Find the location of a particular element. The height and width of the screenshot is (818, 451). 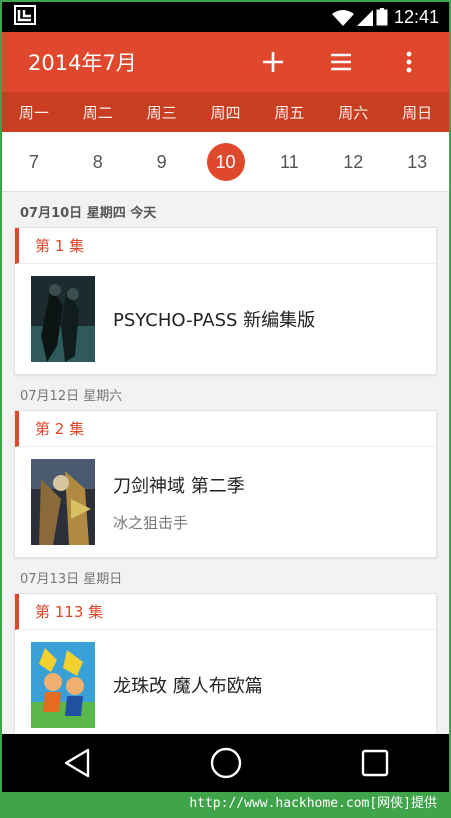

list-view-button is located at coordinates (341, 62).